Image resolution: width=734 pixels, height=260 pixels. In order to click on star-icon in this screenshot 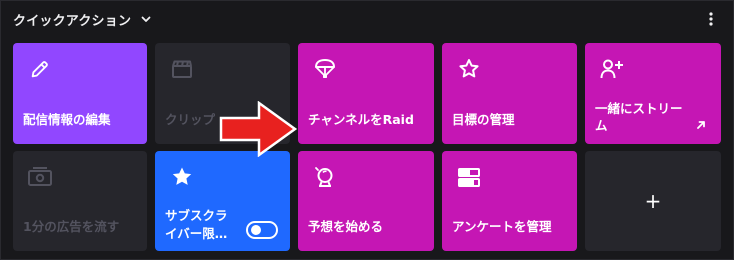, I will do `click(469, 69)`.